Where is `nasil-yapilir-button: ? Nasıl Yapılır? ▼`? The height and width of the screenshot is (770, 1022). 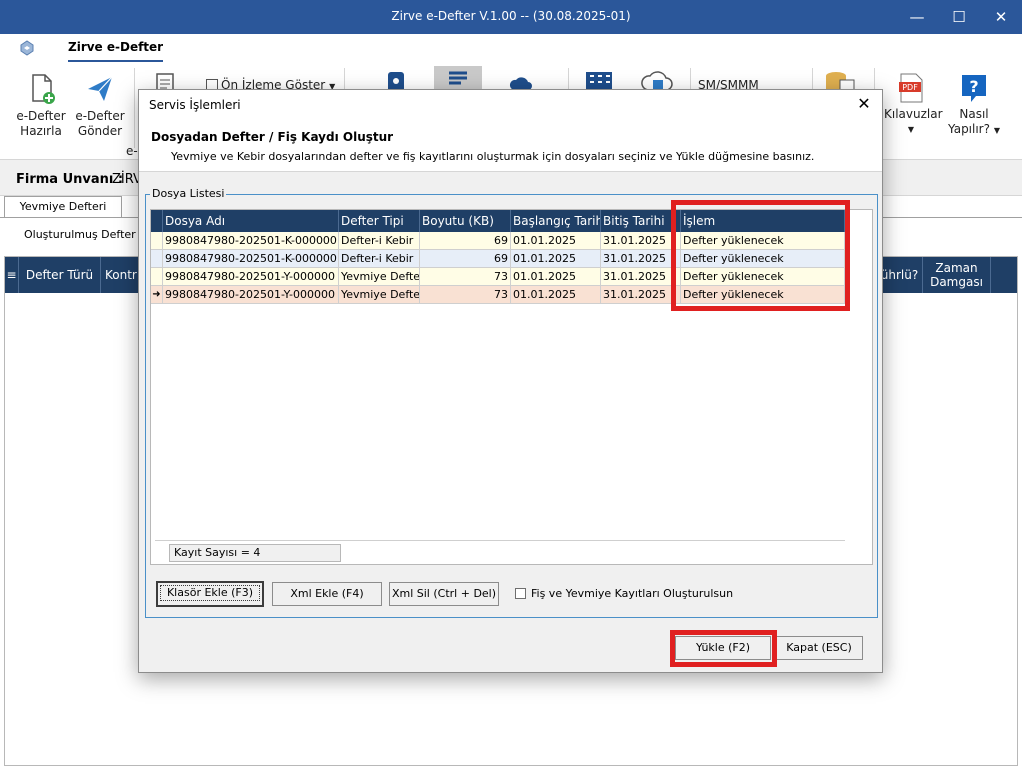
nasil-yapilir-button: ? Nasıl Yapılır? ▼ is located at coordinates (974, 105).